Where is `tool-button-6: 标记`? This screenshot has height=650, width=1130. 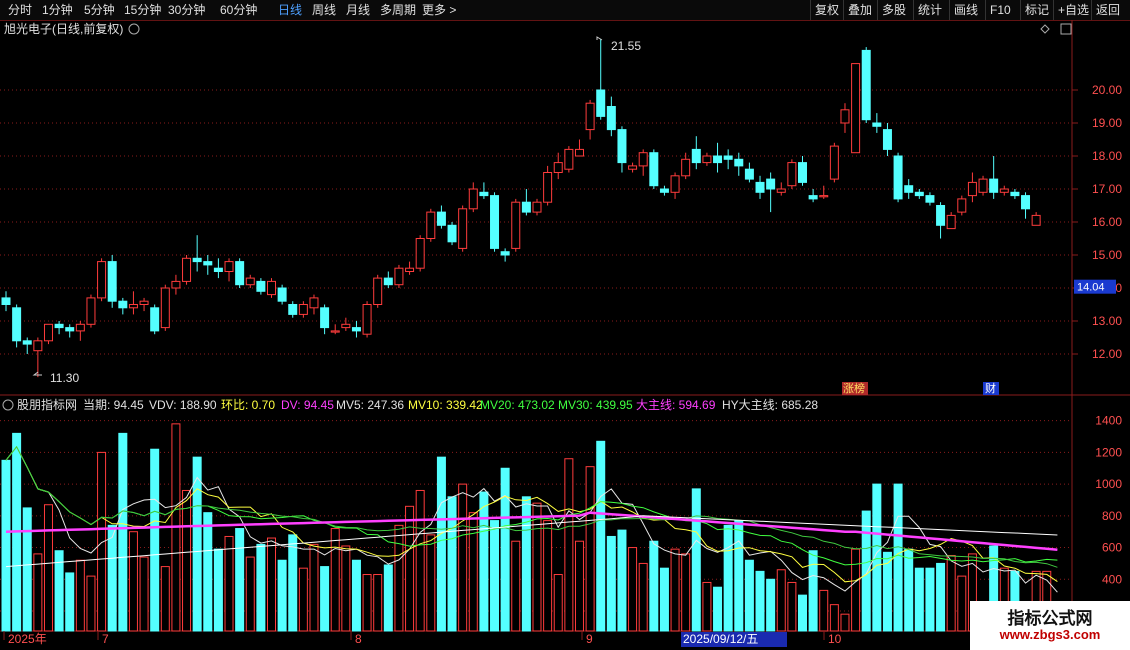 tool-button-6: 标记 is located at coordinates (1037, 10).